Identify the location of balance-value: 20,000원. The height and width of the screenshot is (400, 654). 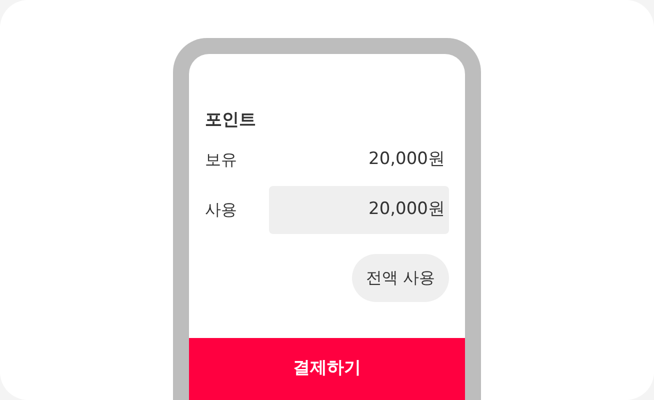
(407, 160).